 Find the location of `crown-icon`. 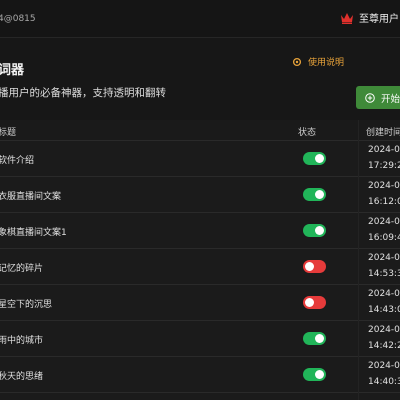

crown-icon is located at coordinates (347, 18).